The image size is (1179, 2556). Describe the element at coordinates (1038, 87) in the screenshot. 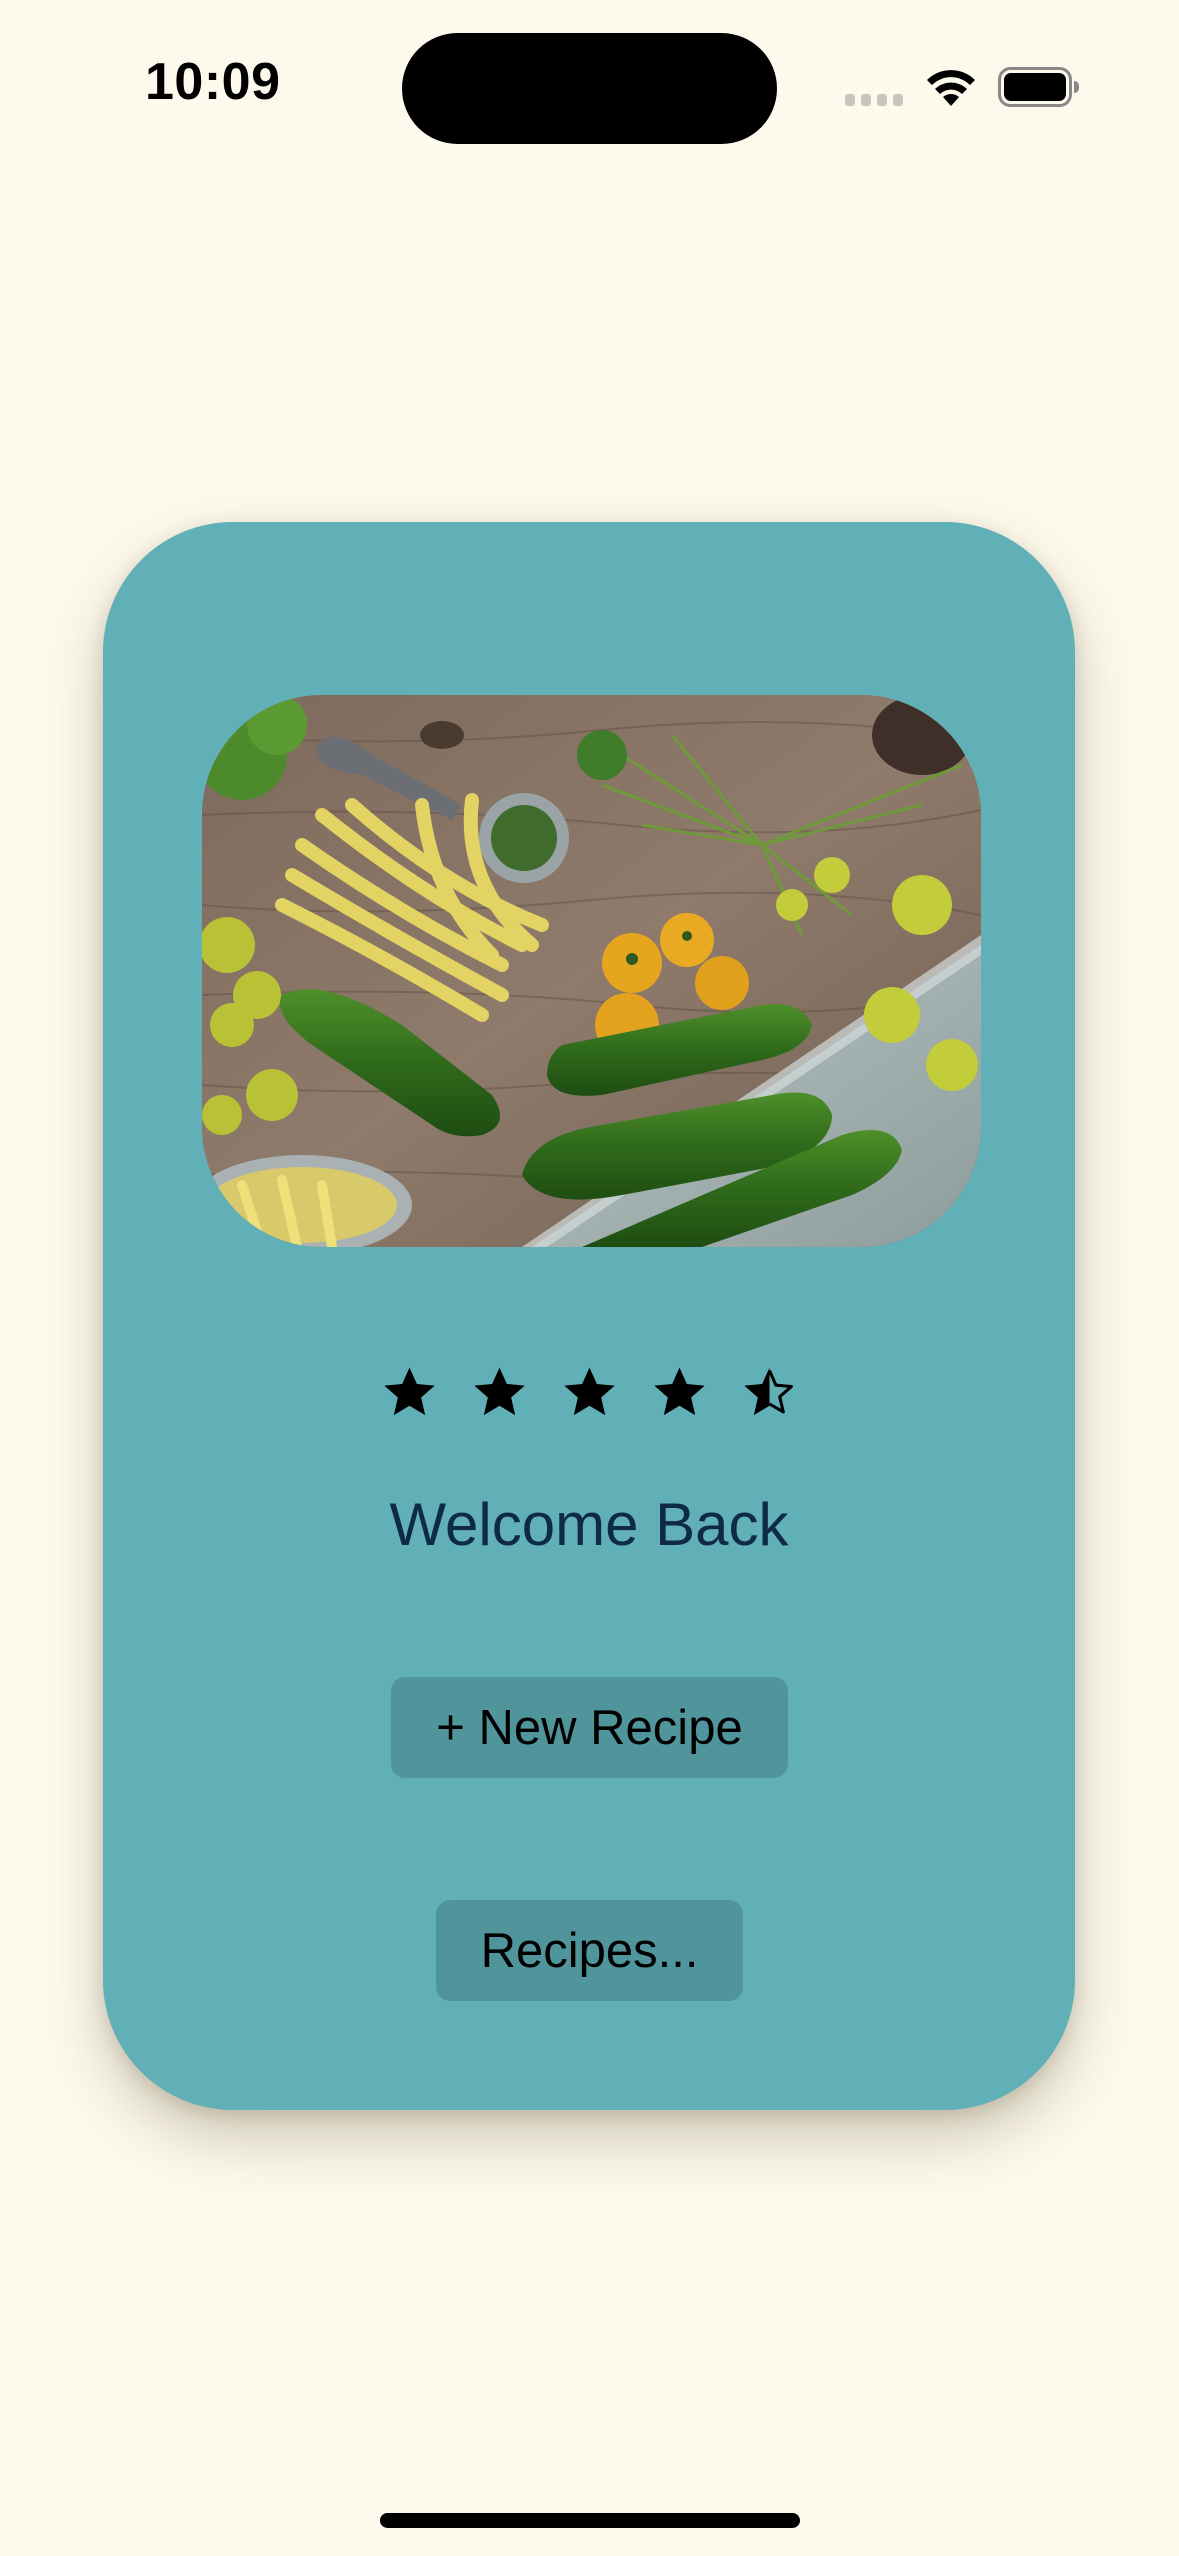

I see `battery-icon` at that location.